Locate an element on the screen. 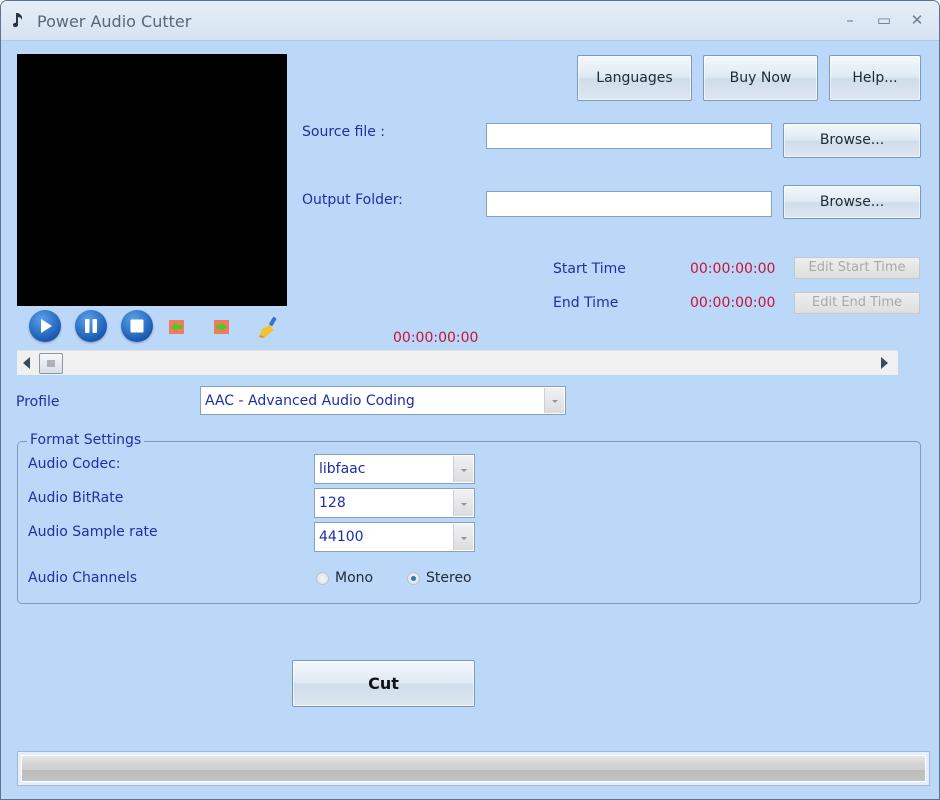  cut-button-label: Cut is located at coordinates (383, 683).